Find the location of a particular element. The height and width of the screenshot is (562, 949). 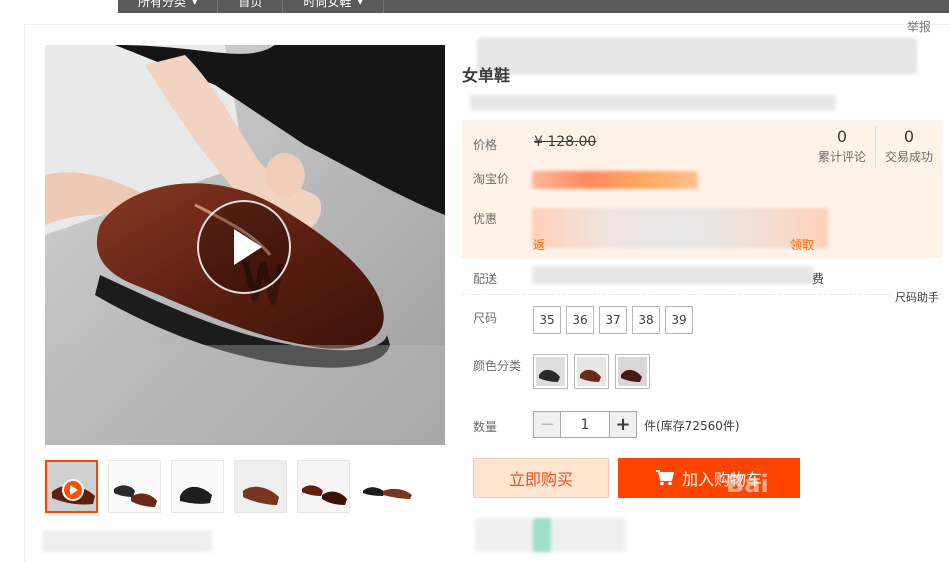

original-price: ¥ 128.00 is located at coordinates (565, 142).